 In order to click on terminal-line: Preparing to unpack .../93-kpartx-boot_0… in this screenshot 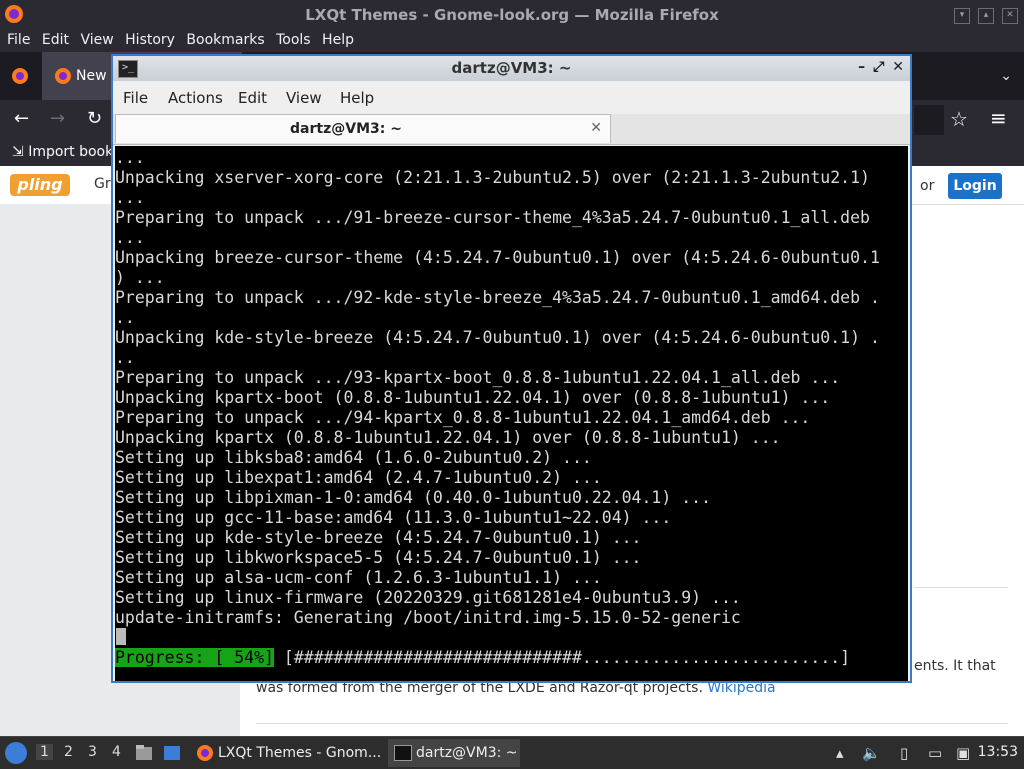, I will do `click(478, 377)`.